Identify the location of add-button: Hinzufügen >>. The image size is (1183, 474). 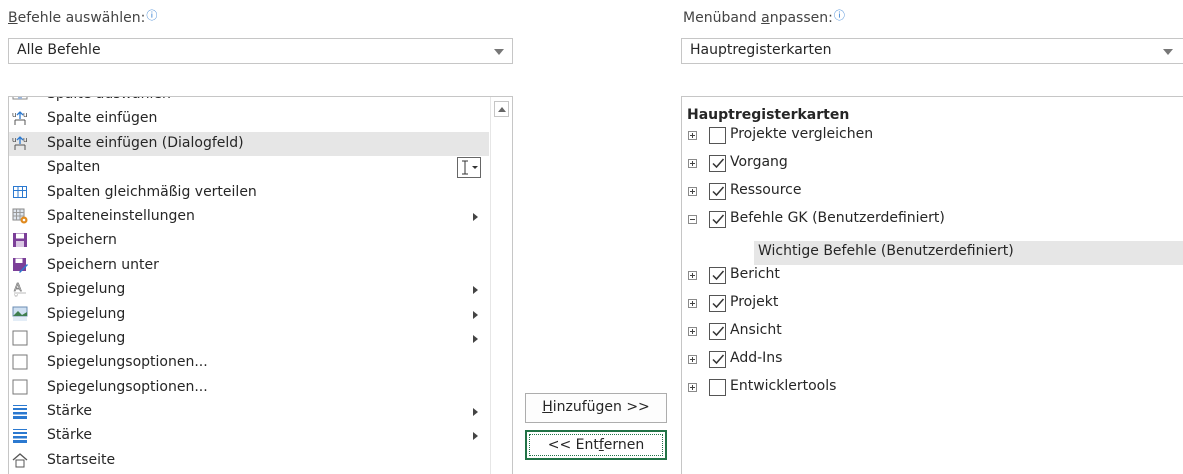
(596, 408).